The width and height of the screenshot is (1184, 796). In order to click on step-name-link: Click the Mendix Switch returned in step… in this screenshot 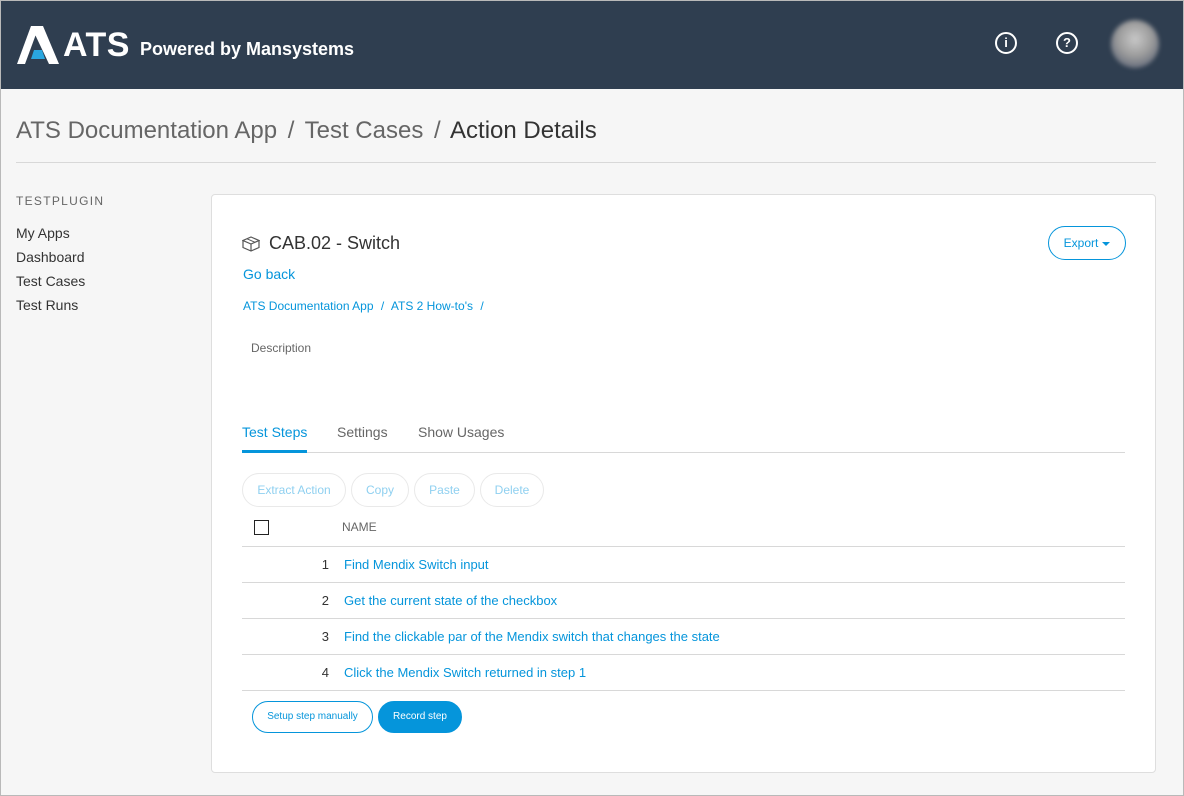, I will do `click(465, 672)`.